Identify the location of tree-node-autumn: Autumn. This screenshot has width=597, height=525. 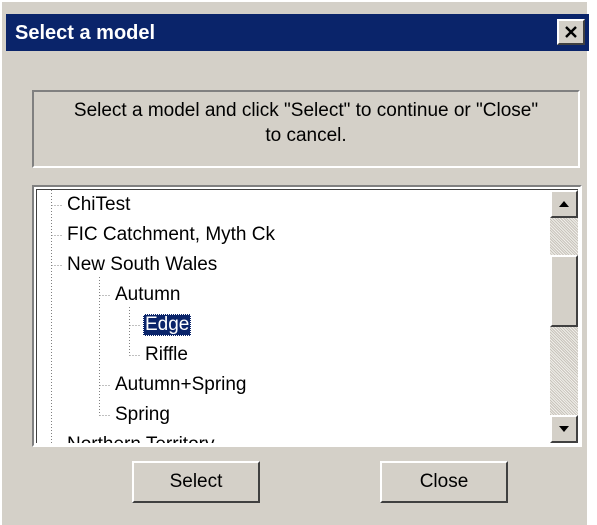
(147, 295).